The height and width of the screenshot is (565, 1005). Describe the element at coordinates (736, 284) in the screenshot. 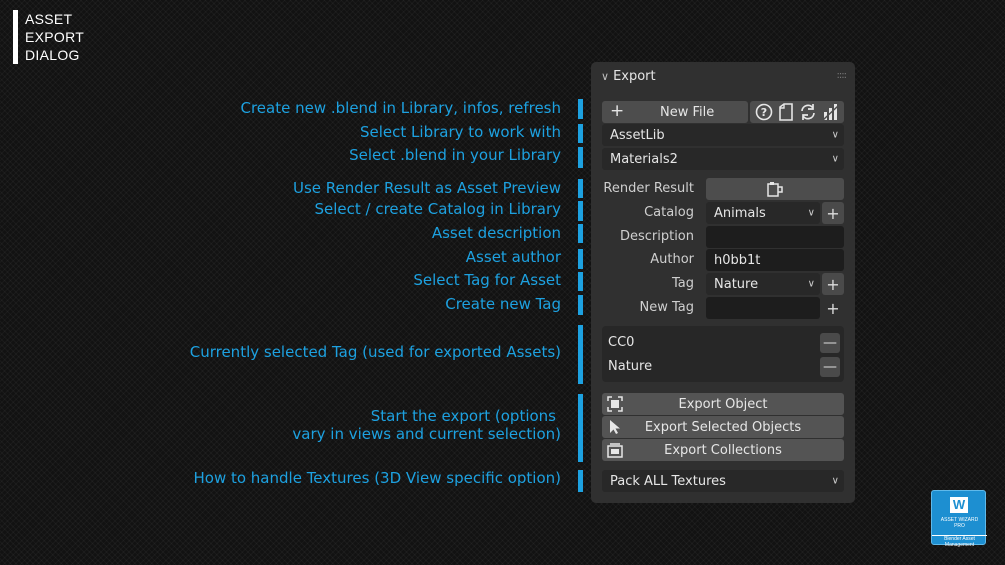

I see `tag-value: Nature` at that location.